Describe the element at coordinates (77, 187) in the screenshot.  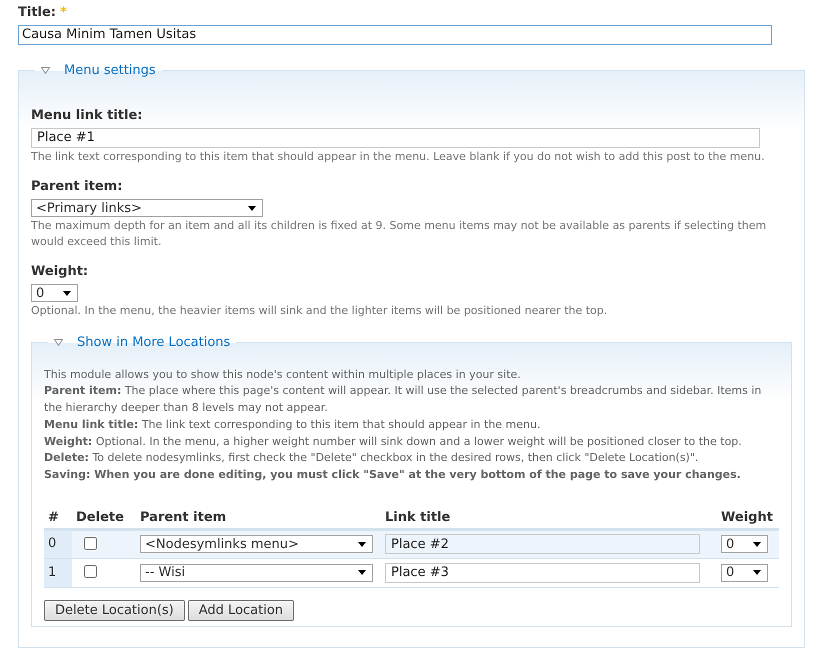
I see `field-label: Parent item:` at that location.